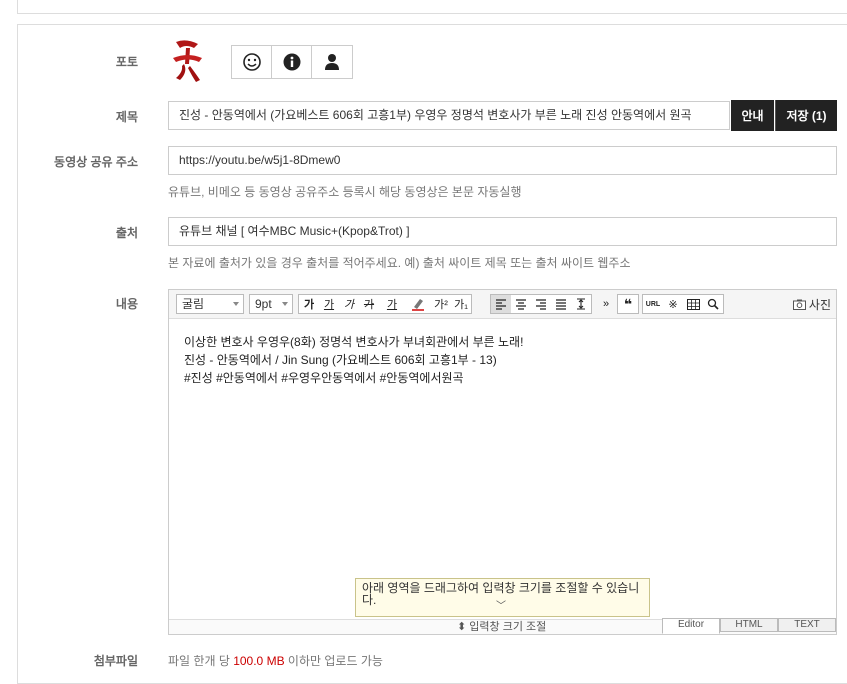 The image size is (847, 684). Describe the element at coordinates (653, 304) in the screenshot. I see `link-button: URL` at that location.